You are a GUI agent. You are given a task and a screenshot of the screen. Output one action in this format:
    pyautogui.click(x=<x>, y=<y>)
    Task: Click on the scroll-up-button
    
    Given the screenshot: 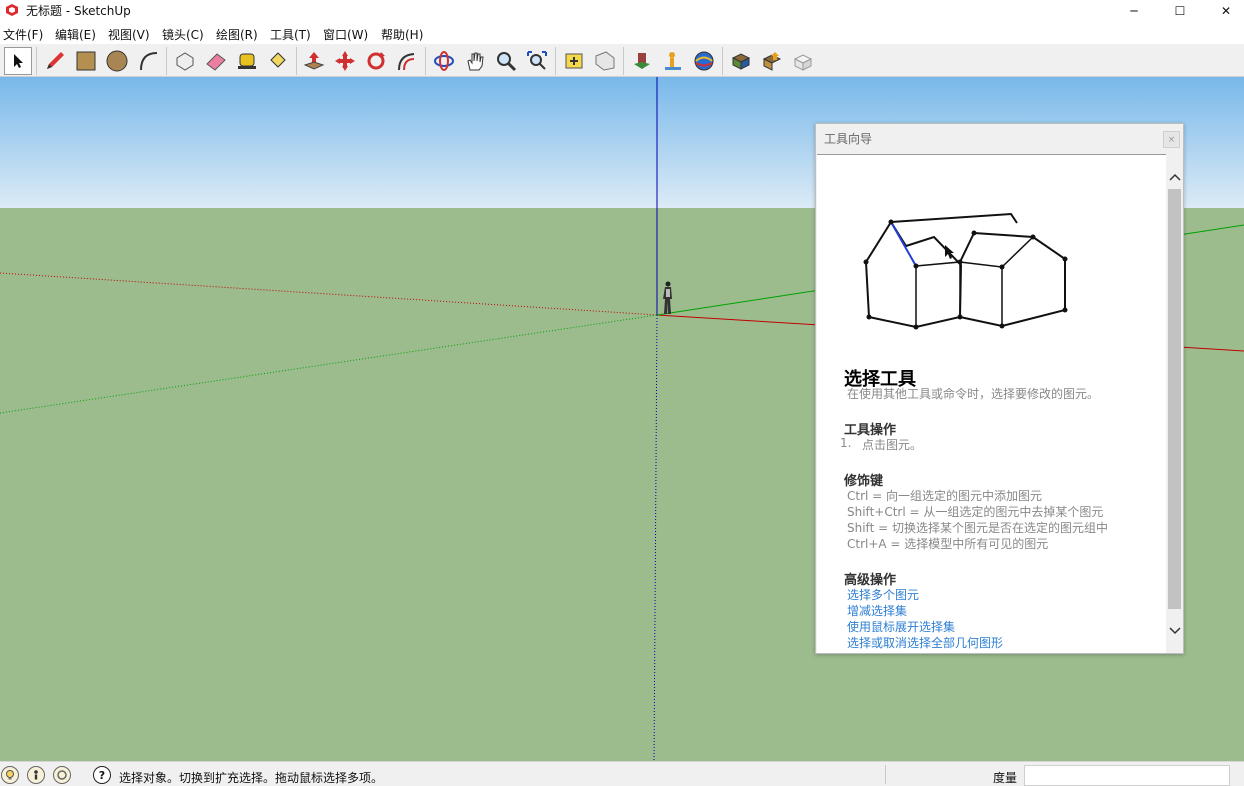 What is the action you would take?
    pyautogui.click(x=1174, y=176)
    